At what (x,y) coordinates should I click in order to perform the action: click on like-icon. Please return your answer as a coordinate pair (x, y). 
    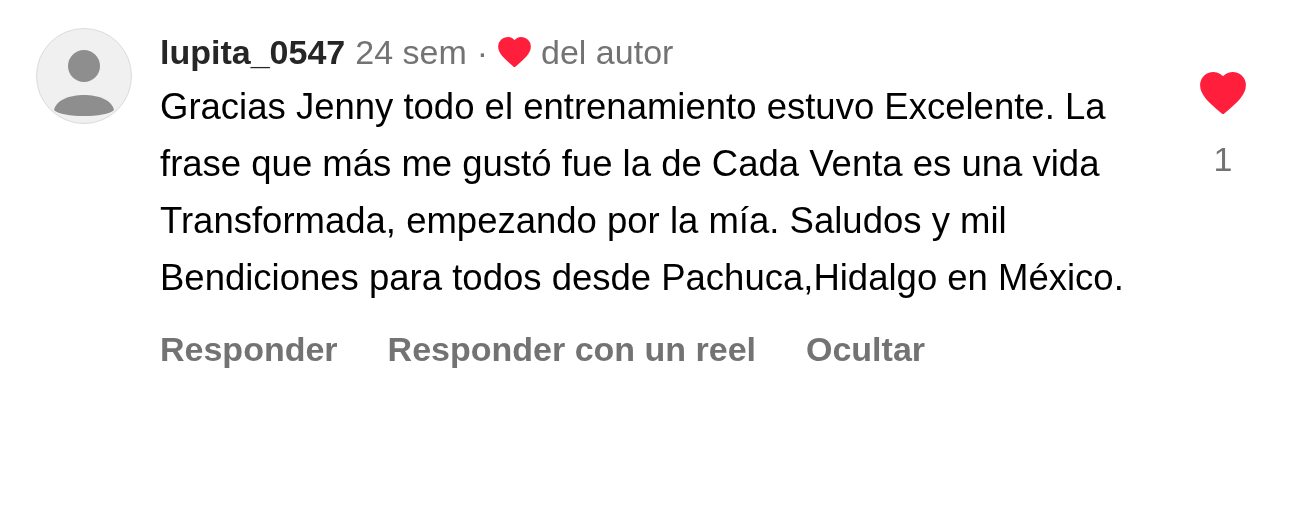
    Looking at the image, I should click on (1223, 93).